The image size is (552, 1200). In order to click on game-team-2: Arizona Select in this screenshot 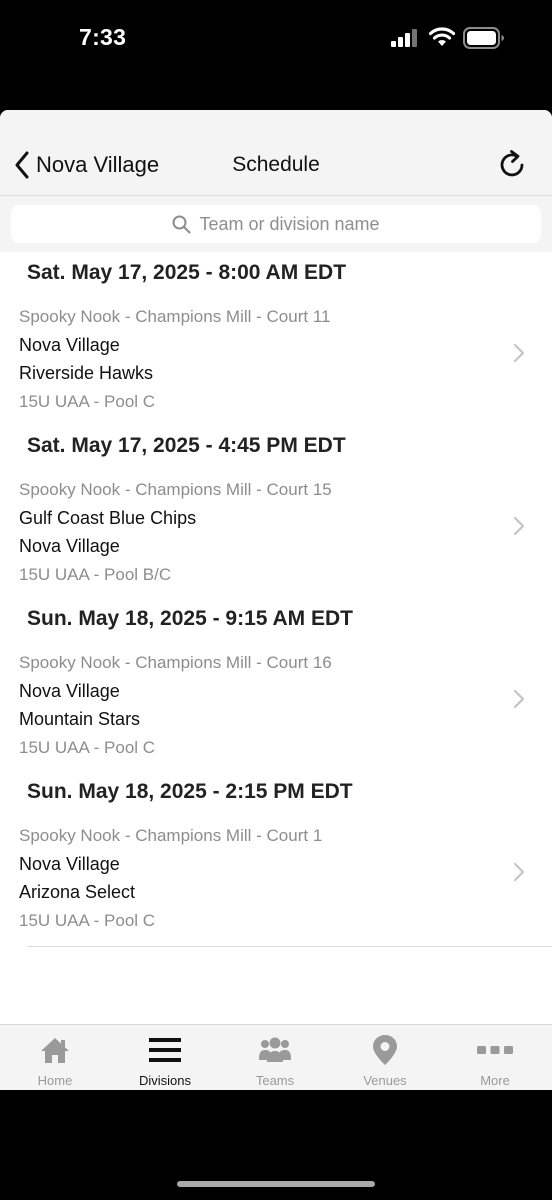, I will do `click(77, 892)`.